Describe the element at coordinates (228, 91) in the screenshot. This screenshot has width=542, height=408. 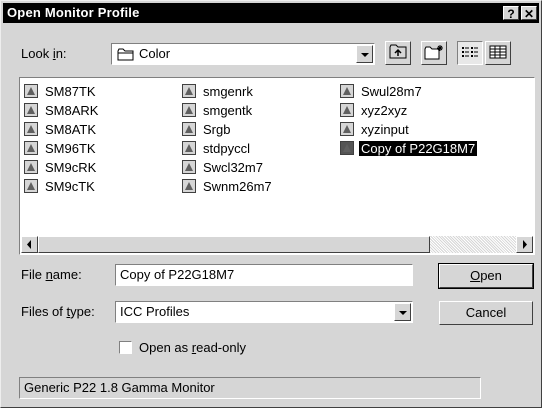
I see `file-item-label: smgenrk` at that location.